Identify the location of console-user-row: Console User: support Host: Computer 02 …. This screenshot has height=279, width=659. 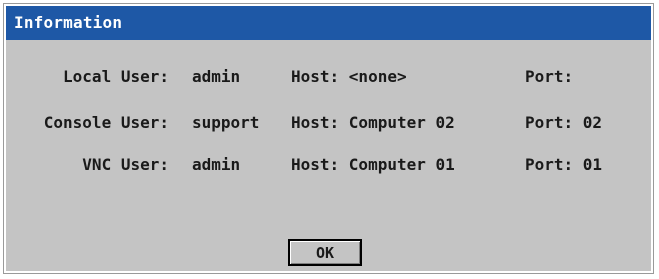
(328, 123).